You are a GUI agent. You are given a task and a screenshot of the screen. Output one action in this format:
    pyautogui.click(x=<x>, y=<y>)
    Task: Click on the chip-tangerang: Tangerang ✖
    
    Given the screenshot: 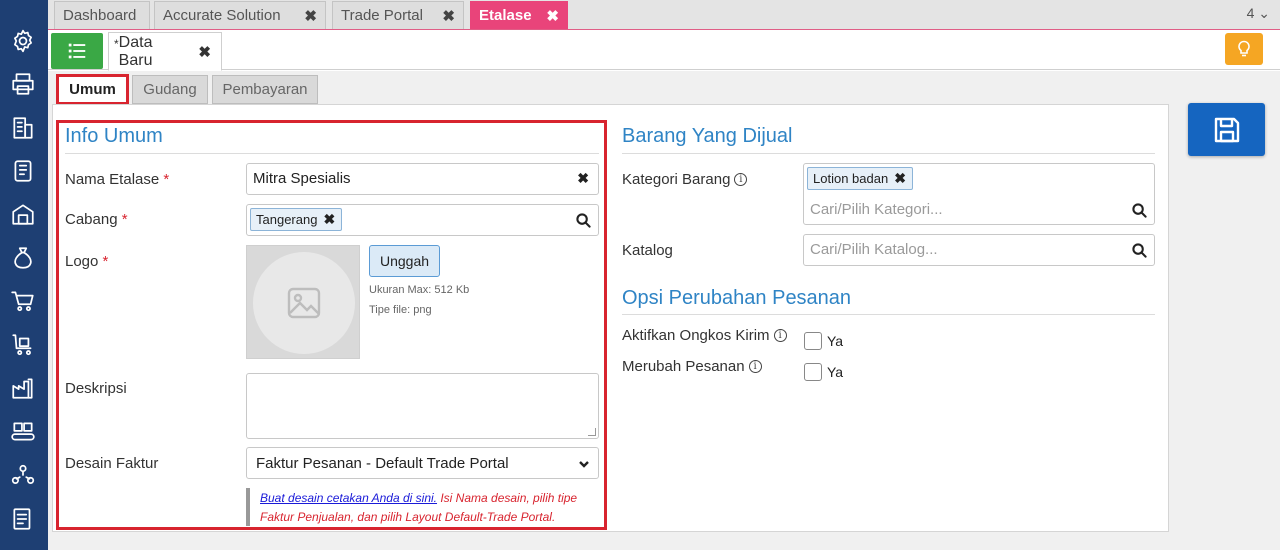 What is the action you would take?
    pyautogui.click(x=296, y=219)
    